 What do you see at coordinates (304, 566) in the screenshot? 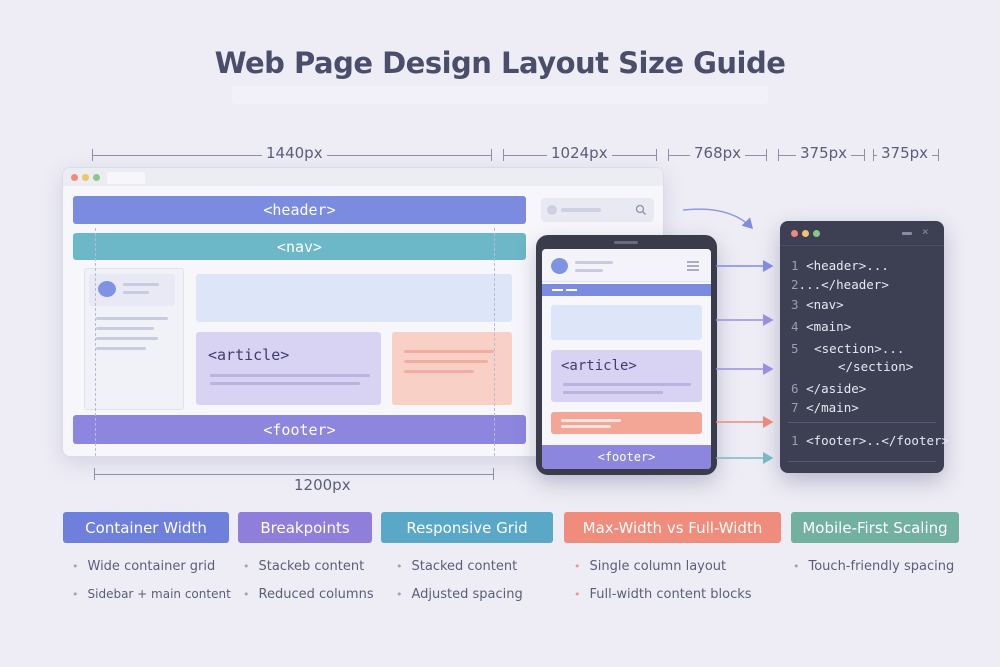
I see `bullet-item: Stackeb content` at bounding box center [304, 566].